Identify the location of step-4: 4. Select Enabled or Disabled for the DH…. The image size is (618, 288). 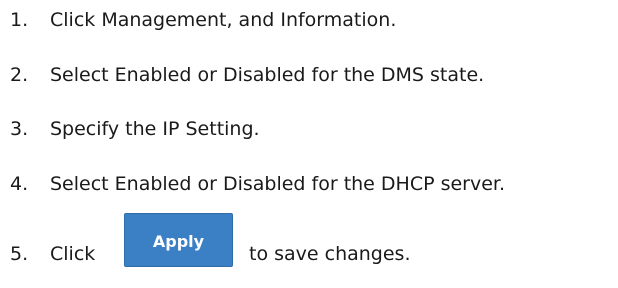
(257, 184).